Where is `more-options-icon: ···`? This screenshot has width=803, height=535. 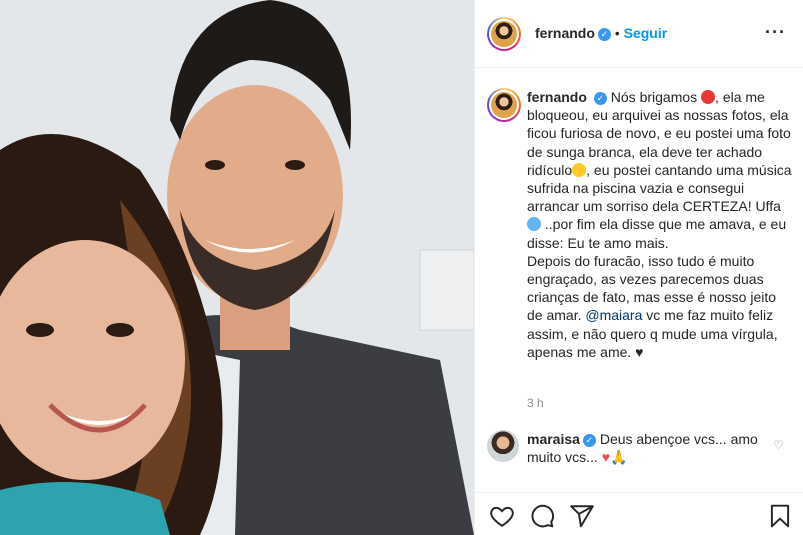
more-options-icon: ··· is located at coordinates (775, 32).